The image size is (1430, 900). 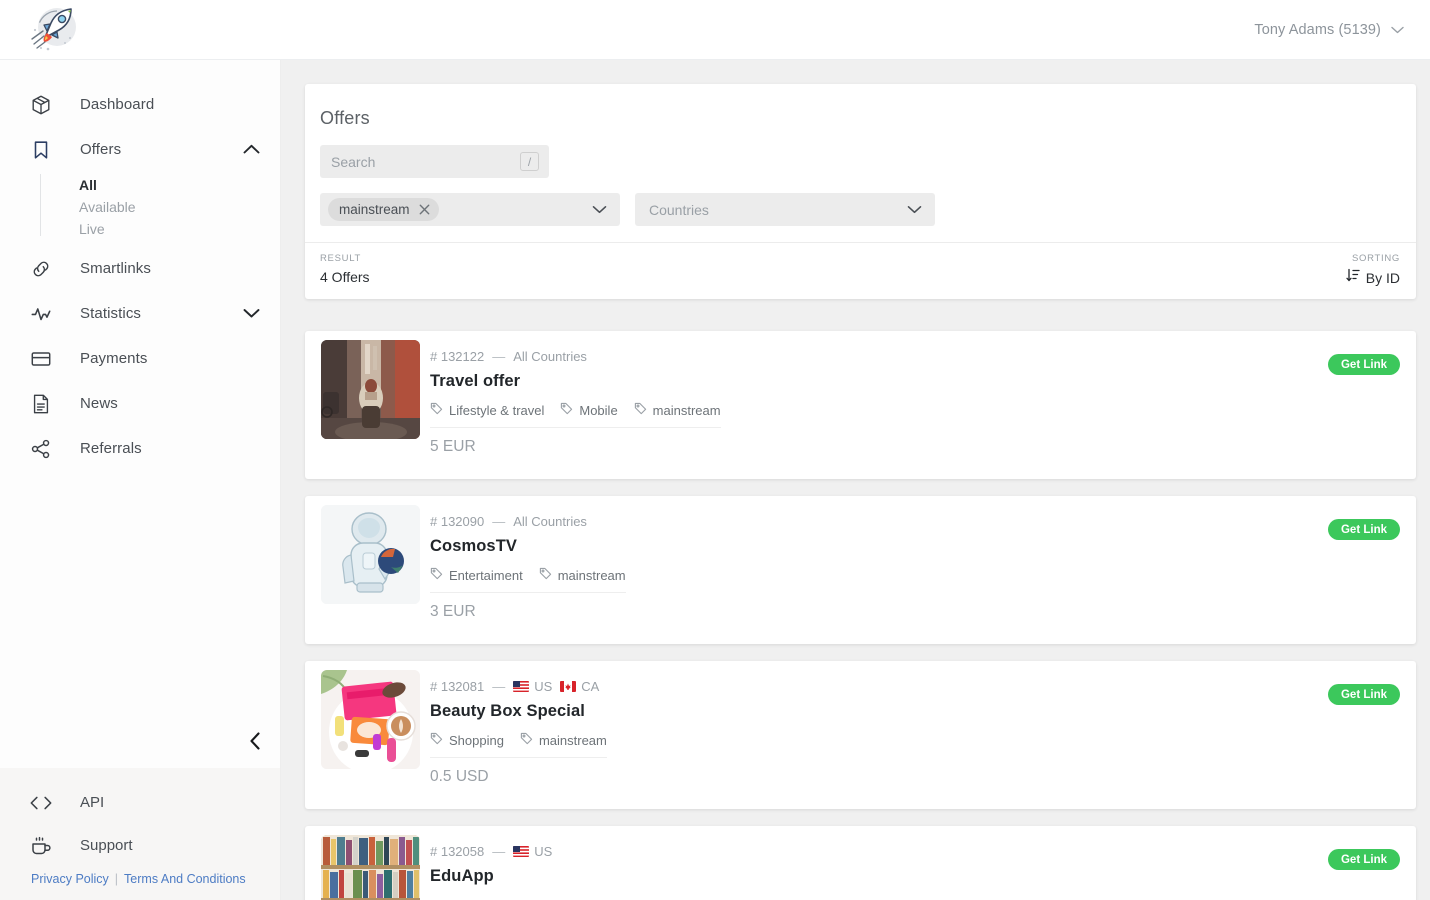 I want to click on offer-title: Beauty Box Special, so click(x=507, y=711).